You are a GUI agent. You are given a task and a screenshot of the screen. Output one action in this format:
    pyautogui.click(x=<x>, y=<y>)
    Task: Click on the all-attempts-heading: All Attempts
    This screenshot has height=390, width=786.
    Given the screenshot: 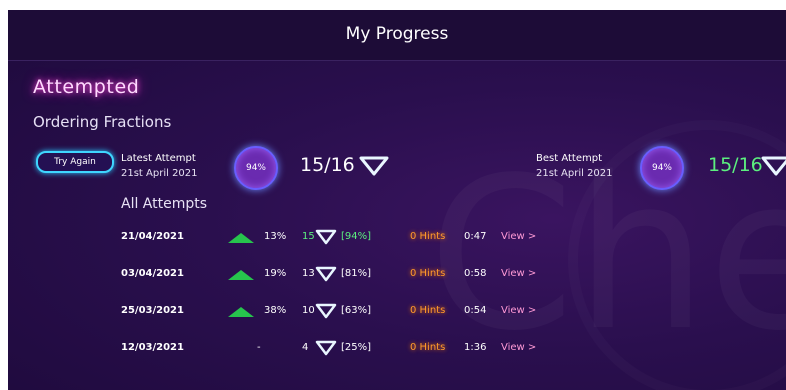 What is the action you would take?
    pyautogui.click(x=164, y=204)
    